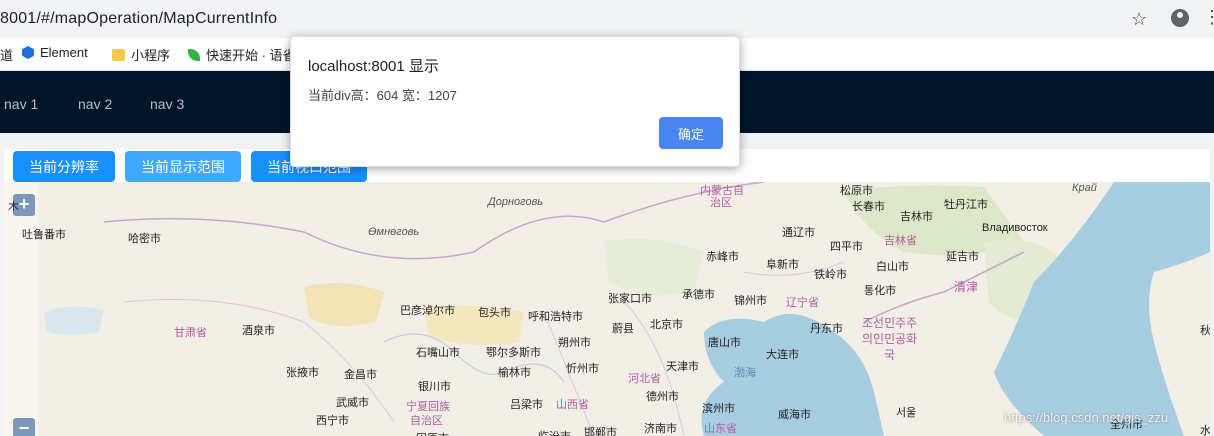 The height and width of the screenshot is (436, 1214). I want to click on bookmark-miniprogram: 小程序, so click(141, 54).